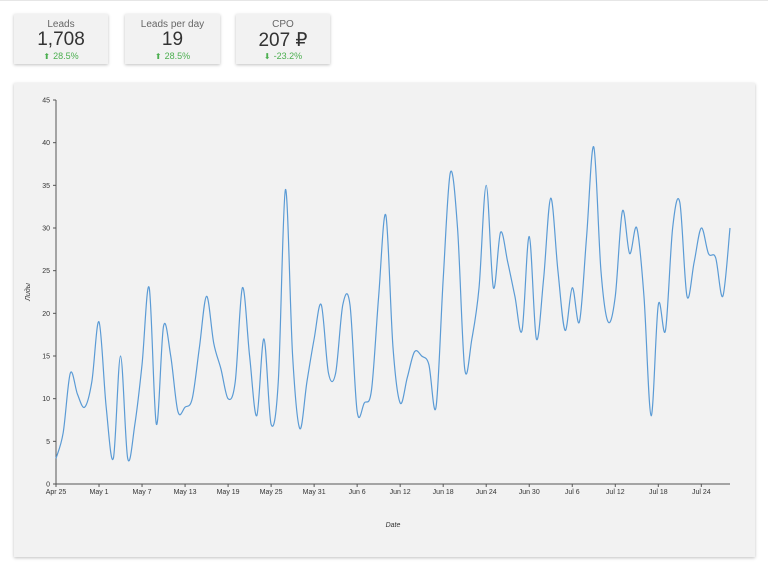 Image resolution: width=768 pixels, height=572 pixels. What do you see at coordinates (658, 492) in the screenshot?
I see `x-tick-label: Jul 18` at bounding box center [658, 492].